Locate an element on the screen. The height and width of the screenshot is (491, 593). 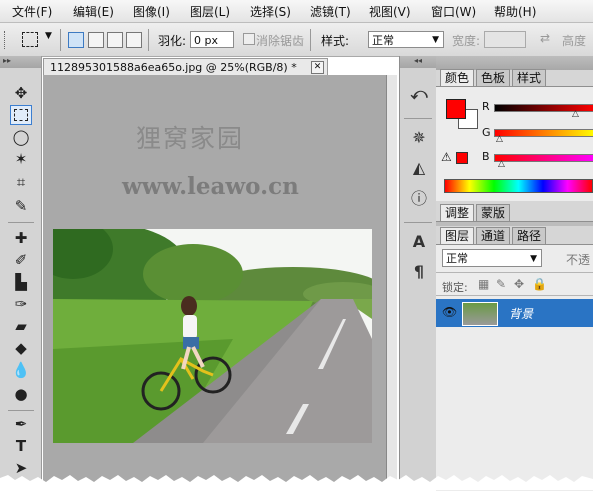
visibility-eye-icon: 👁 is located at coordinates (449, 312).